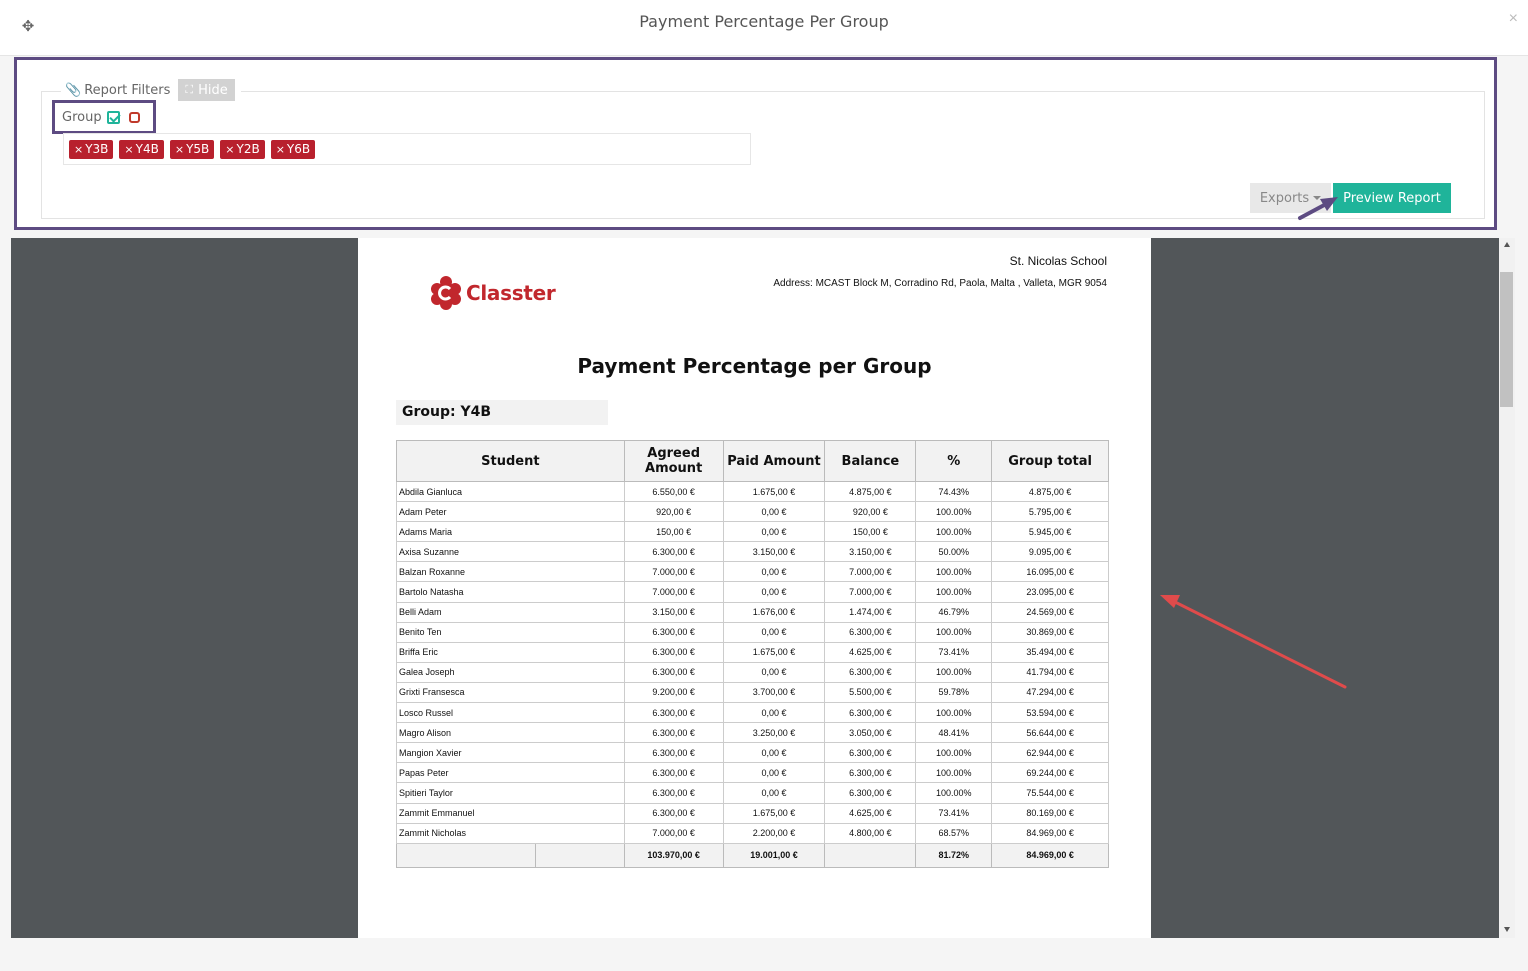 Image resolution: width=1528 pixels, height=971 pixels. What do you see at coordinates (774, 692) in the screenshot?
I see `cell-paid: 3.700,00 €` at bounding box center [774, 692].